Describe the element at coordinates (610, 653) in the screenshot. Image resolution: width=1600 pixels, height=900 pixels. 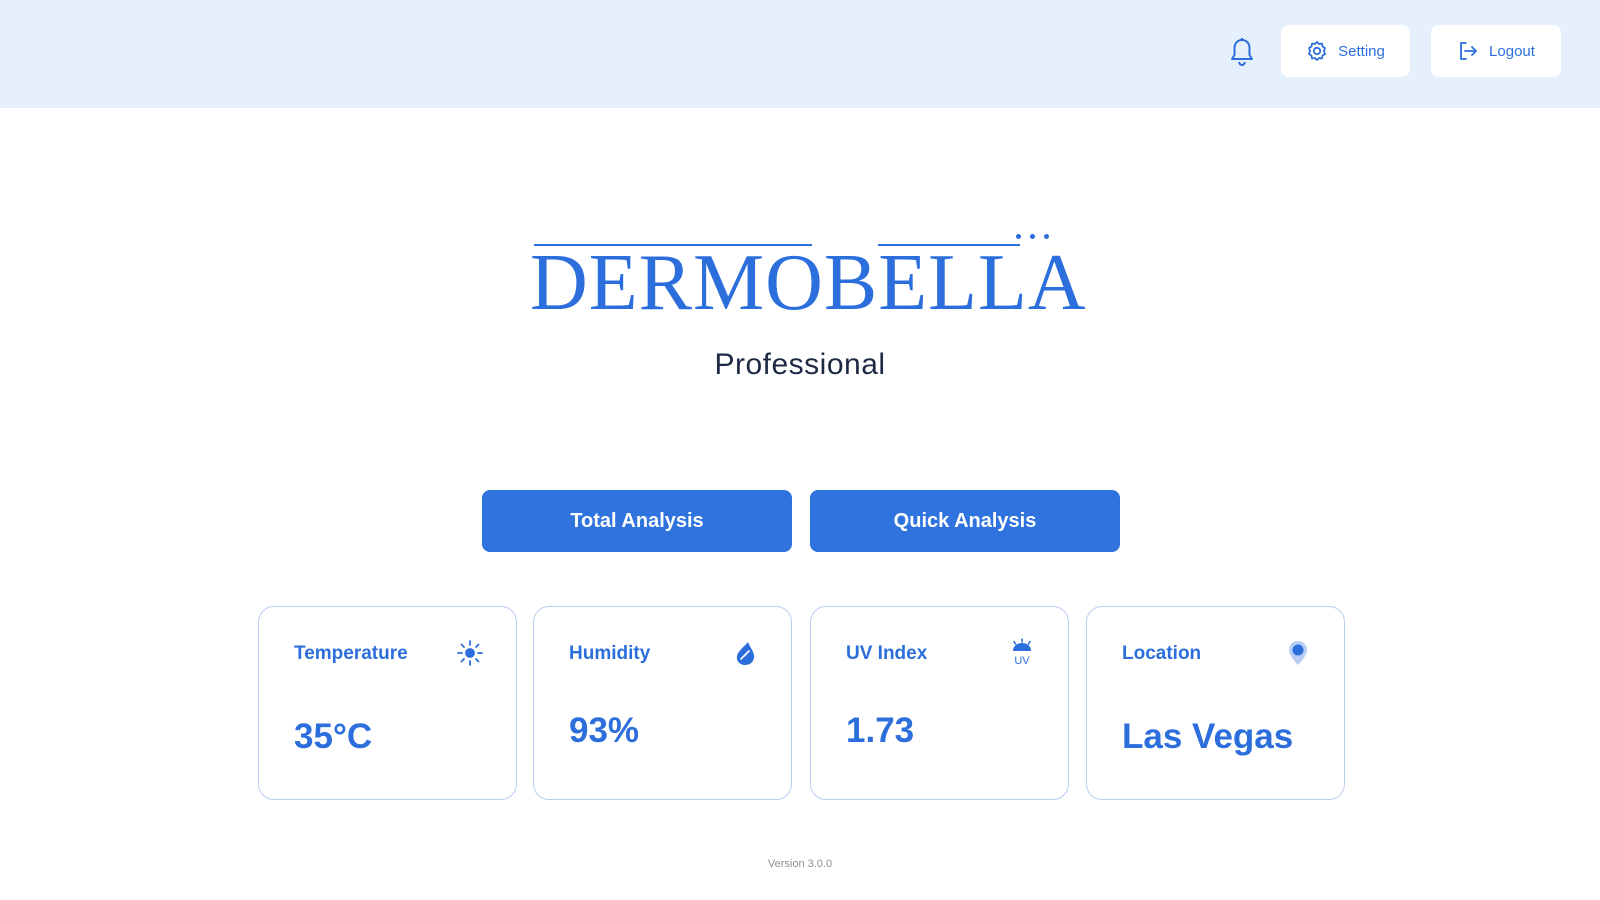
I see `card-label: Humidity` at that location.